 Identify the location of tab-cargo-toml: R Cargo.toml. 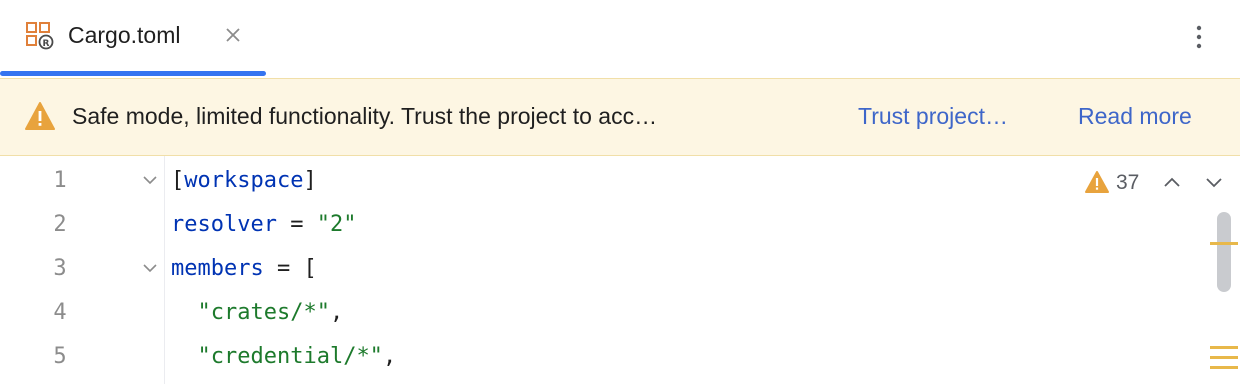
(133, 39).